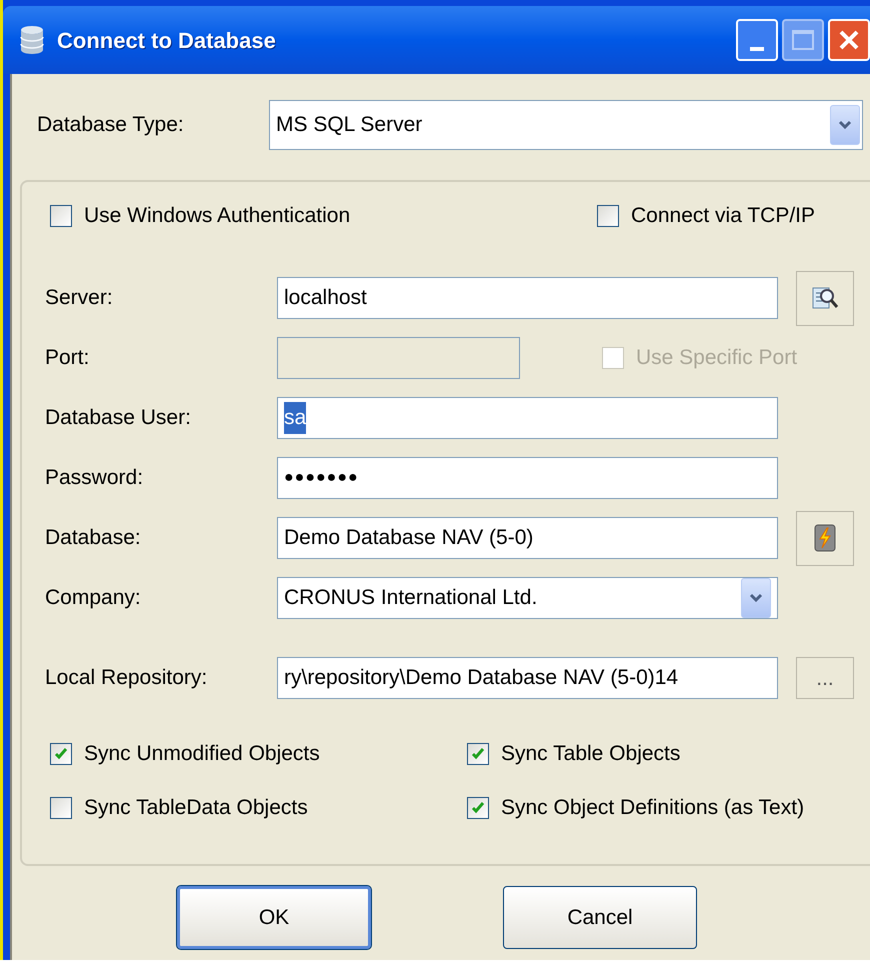 This screenshot has width=870, height=967. Describe the element at coordinates (166, 40) in the screenshot. I see `window-title: Connect to Database` at that location.